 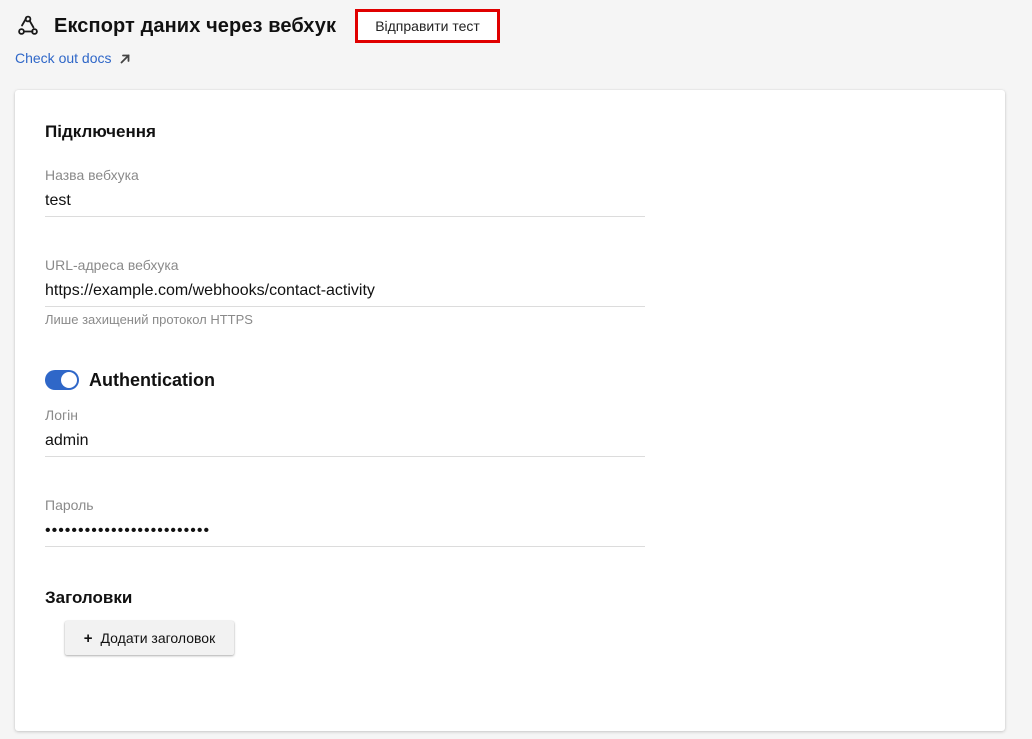 What do you see at coordinates (100, 131) in the screenshot?
I see `connection-section-title: Підключення` at bounding box center [100, 131].